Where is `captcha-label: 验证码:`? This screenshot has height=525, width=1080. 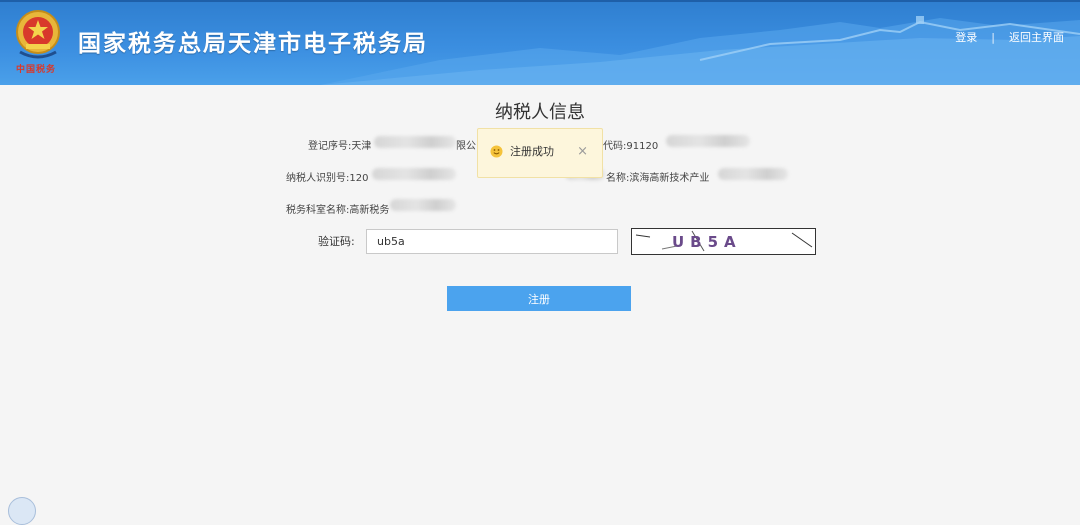 captcha-label: 验证码: is located at coordinates (336, 241).